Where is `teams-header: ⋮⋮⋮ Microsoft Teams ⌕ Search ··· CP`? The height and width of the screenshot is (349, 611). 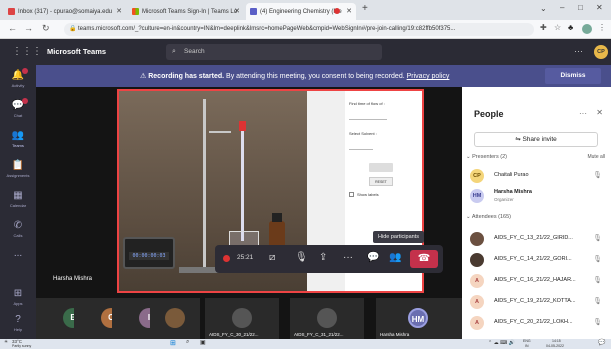
teams-header: ⋮⋮⋮ Microsoft Teams ⌕ Search ··· CP is located at coordinates (305, 52).